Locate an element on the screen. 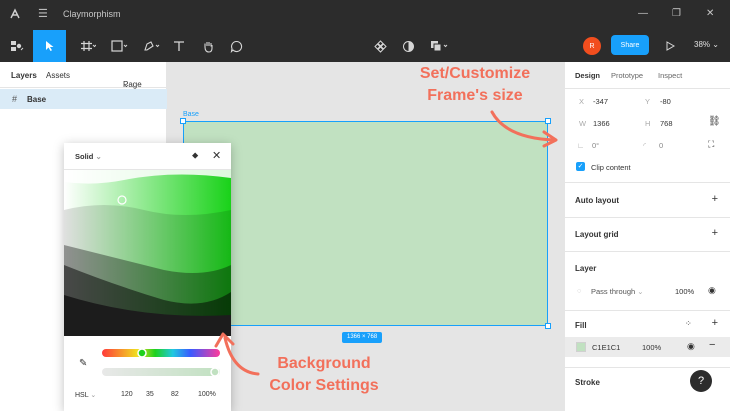 Image resolution: width=730 pixels, height=411 pixels. annotation-line: Set/Customize is located at coordinates (475, 73).